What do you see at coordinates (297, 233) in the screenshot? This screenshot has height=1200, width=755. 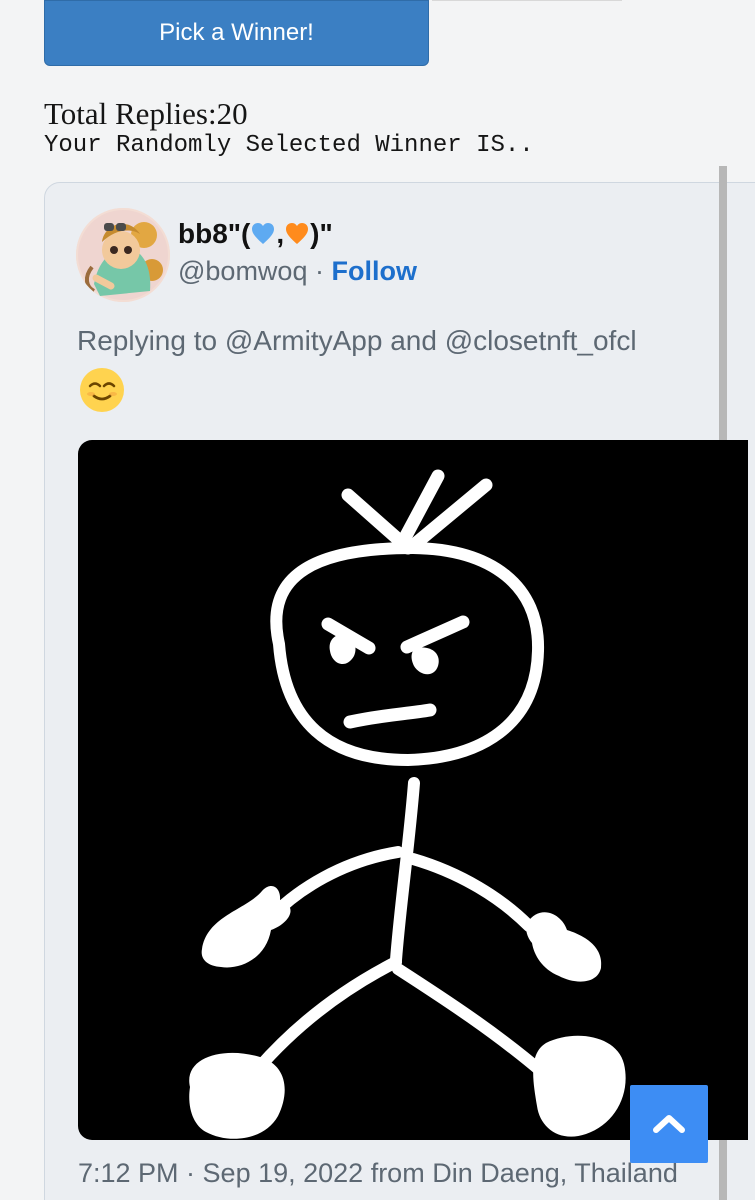 I see `orange-heart-icon` at bounding box center [297, 233].